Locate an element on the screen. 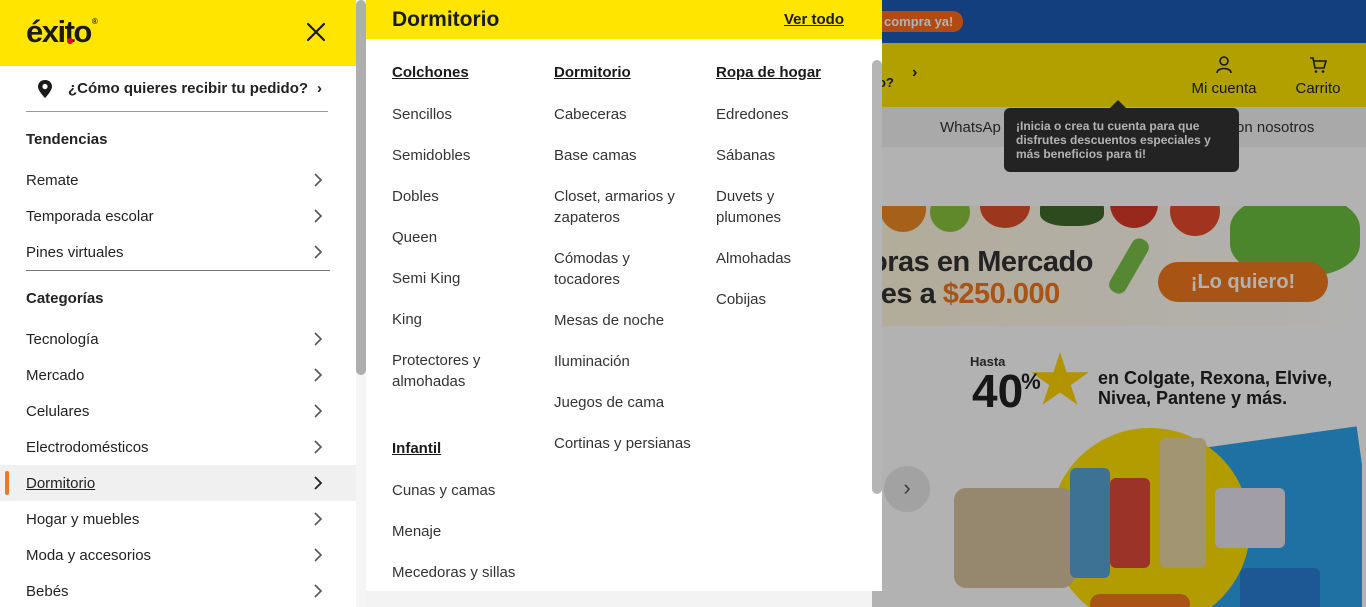 The width and height of the screenshot is (1366, 607). category-ropa-de-hogar: Ropa de hogar is located at coordinates (768, 72).